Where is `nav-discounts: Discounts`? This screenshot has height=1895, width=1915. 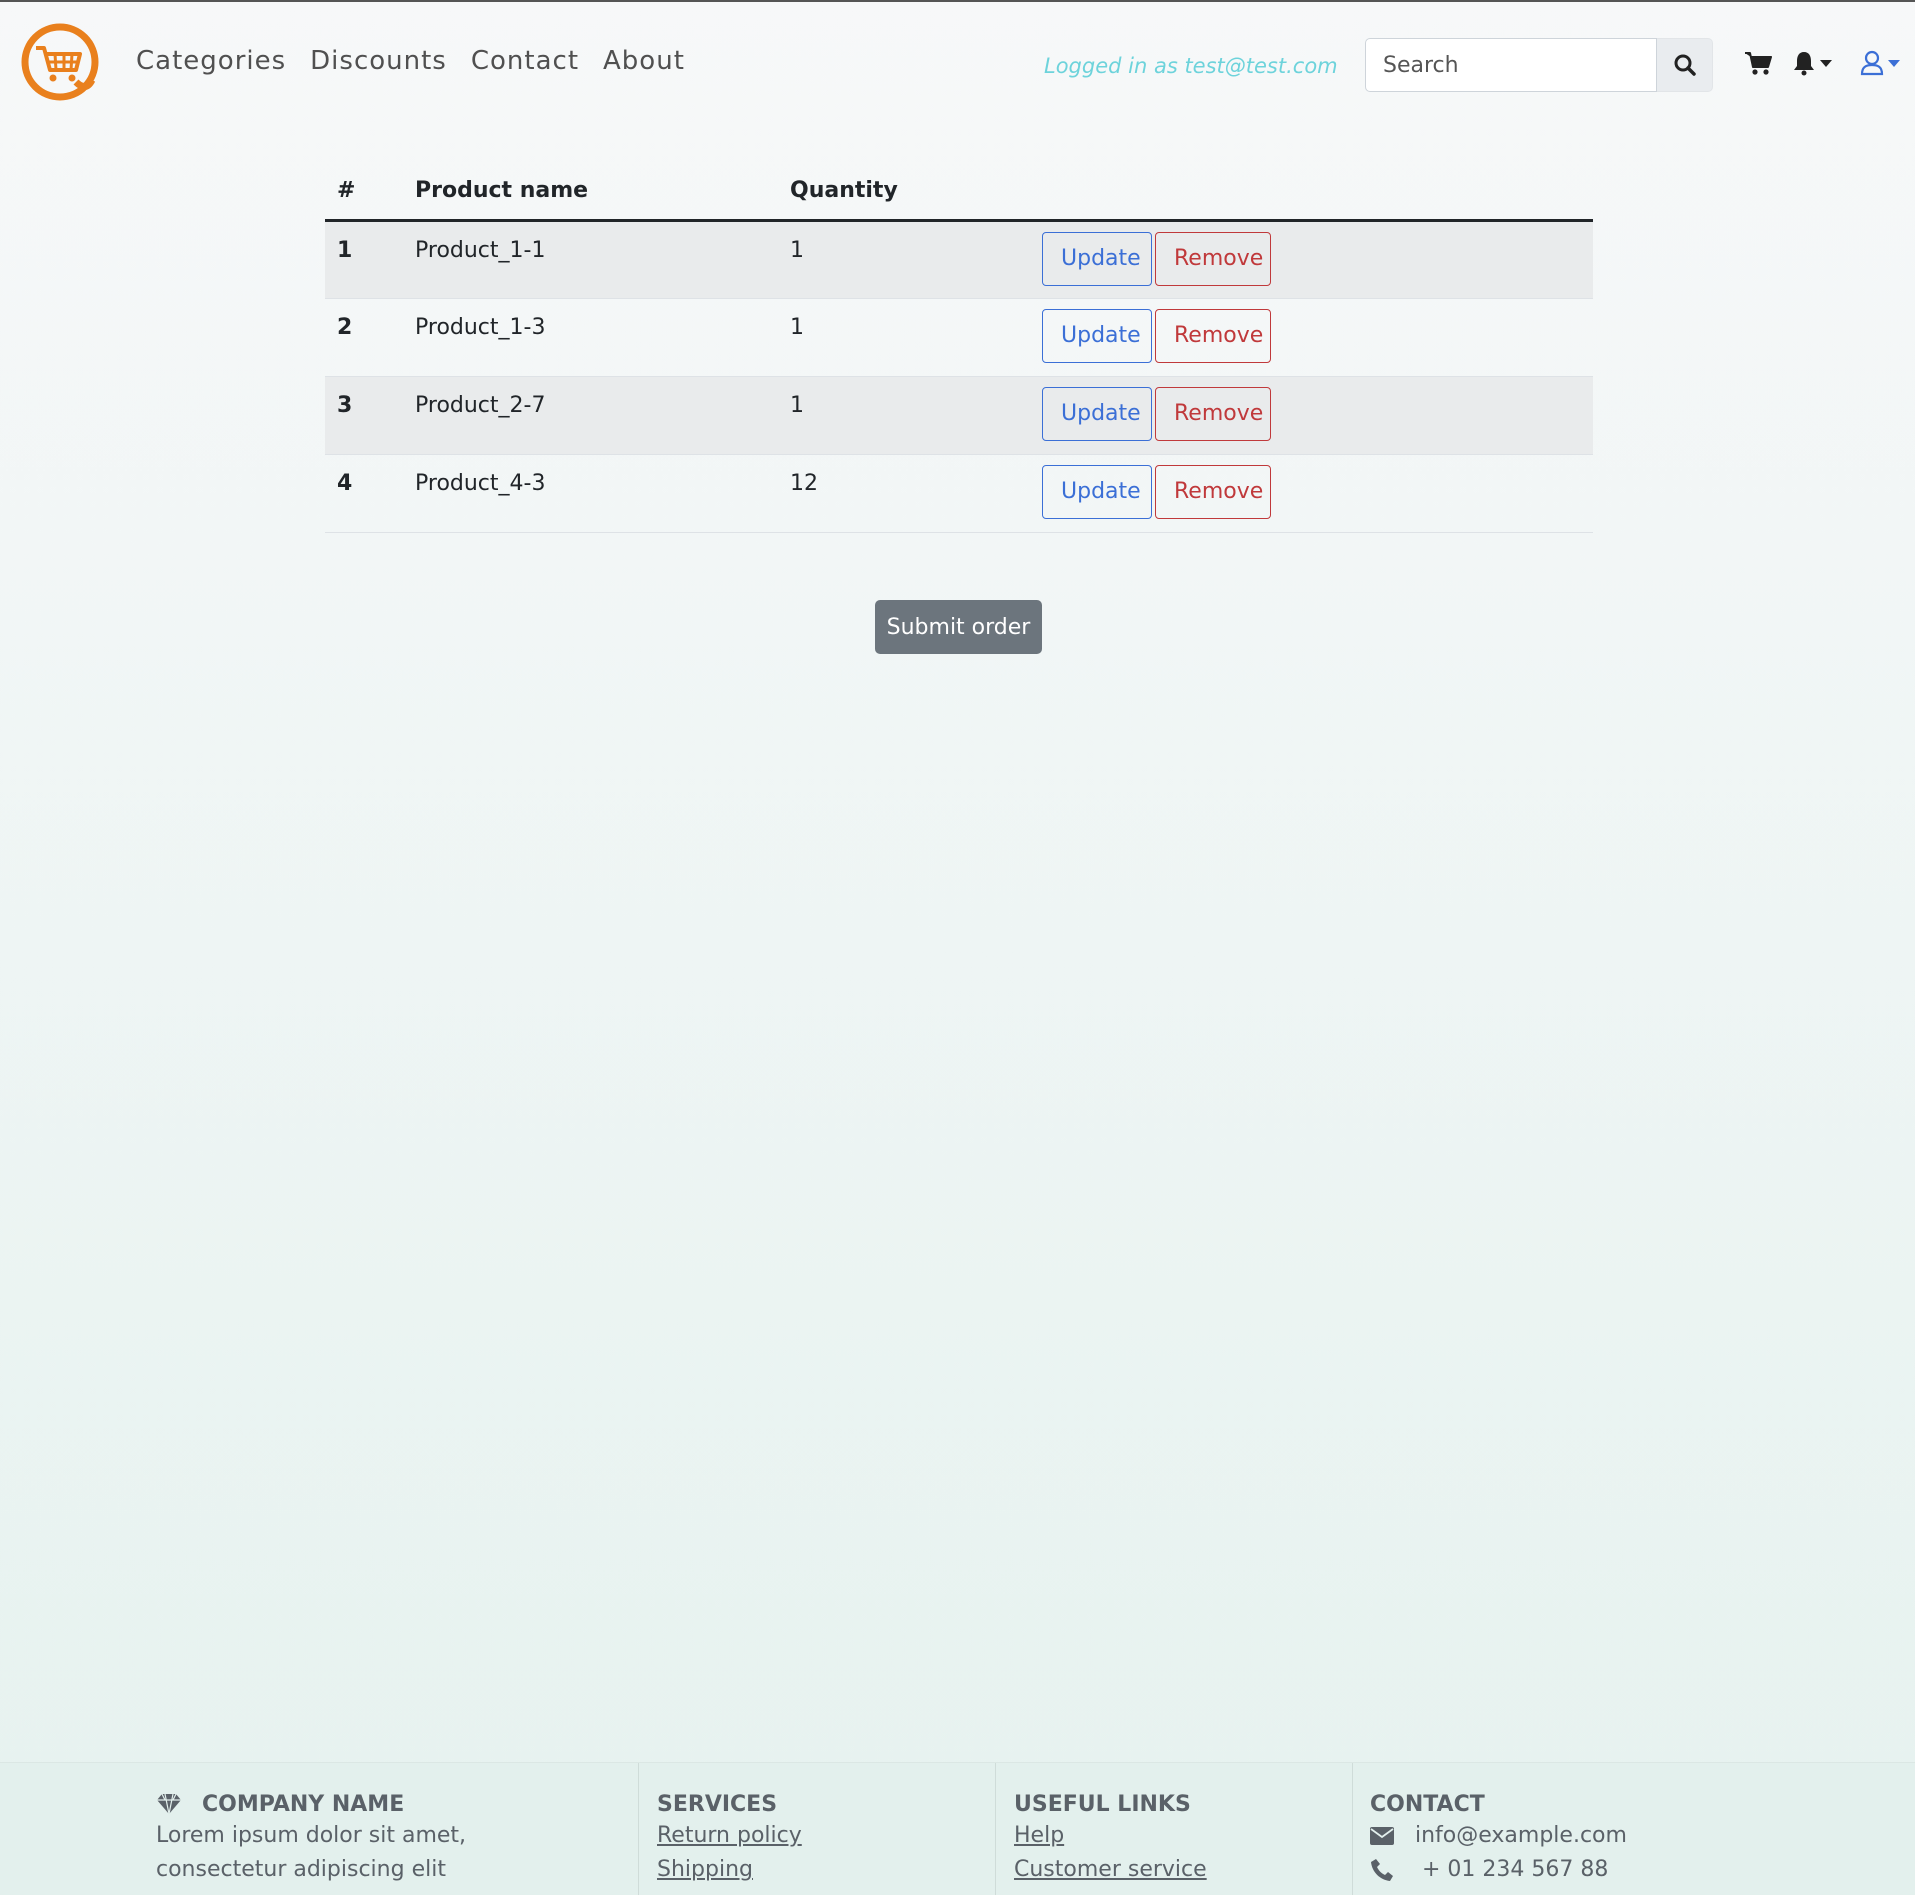
nav-discounts: Discounts is located at coordinates (378, 61).